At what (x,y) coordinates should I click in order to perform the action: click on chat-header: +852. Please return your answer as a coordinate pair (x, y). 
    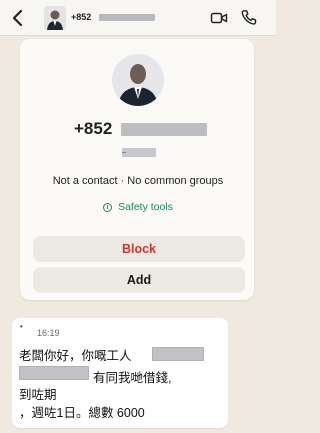
    Looking at the image, I should click on (138, 18).